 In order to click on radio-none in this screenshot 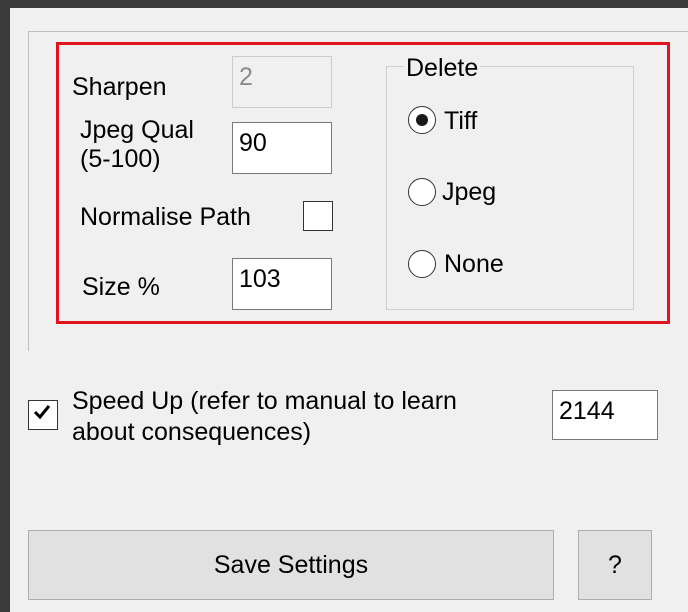, I will do `click(422, 264)`.